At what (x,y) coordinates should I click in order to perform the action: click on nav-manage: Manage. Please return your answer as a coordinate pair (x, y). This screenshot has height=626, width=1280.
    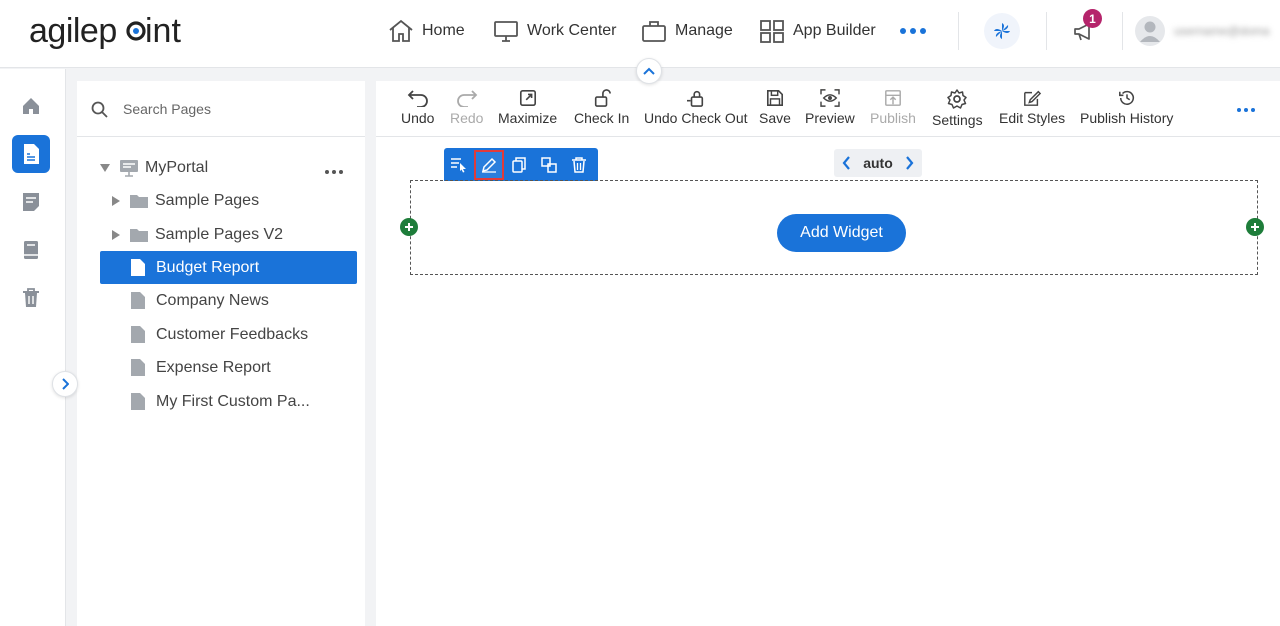
    Looking at the image, I should click on (687, 31).